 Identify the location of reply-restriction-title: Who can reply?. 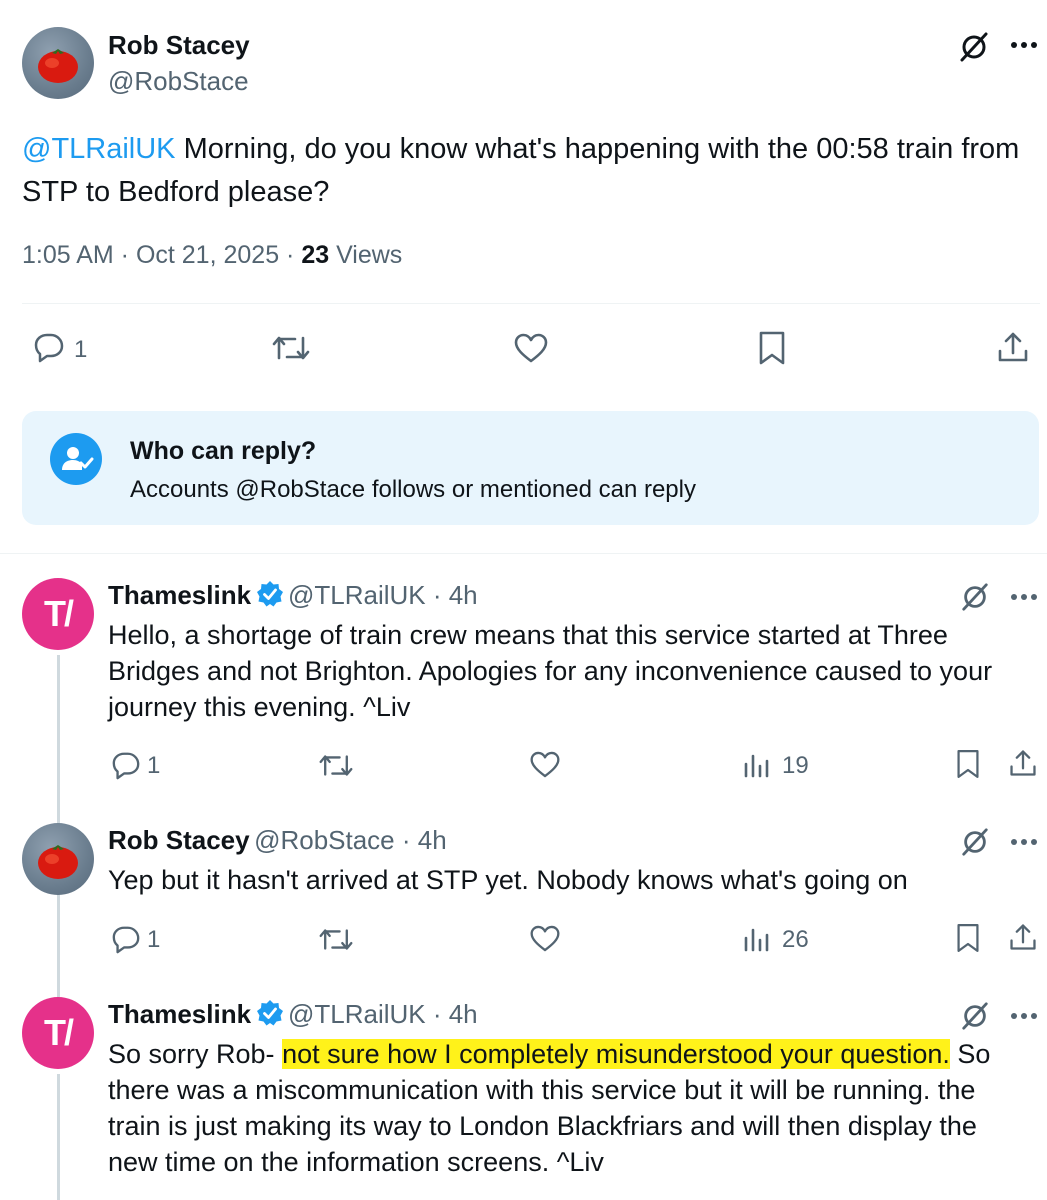
(223, 451).